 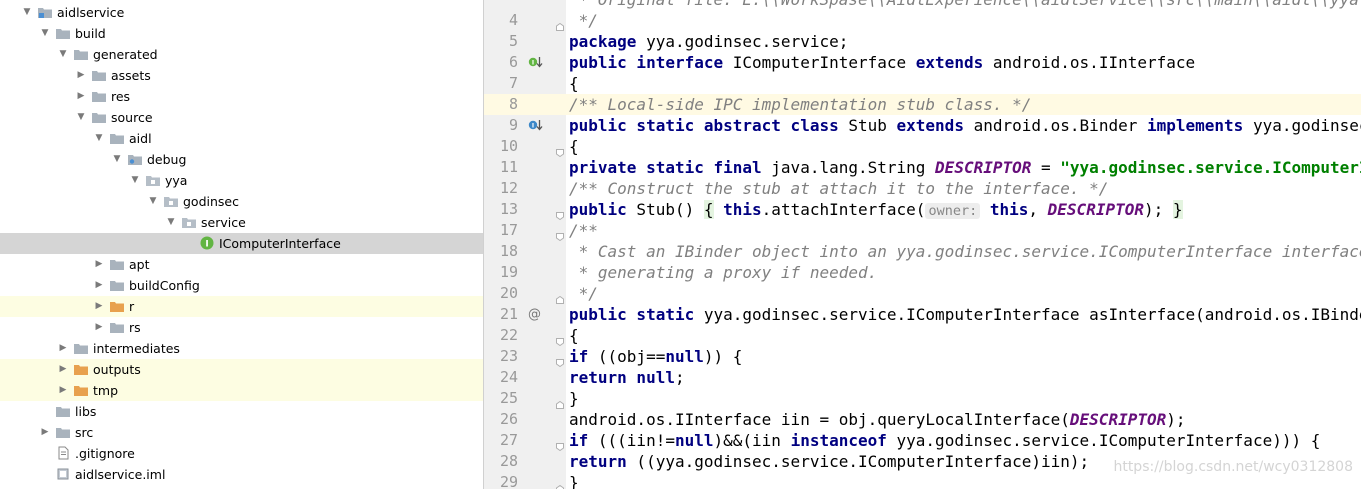 I want to click on code-token: /**, so click(x=583, y=230).